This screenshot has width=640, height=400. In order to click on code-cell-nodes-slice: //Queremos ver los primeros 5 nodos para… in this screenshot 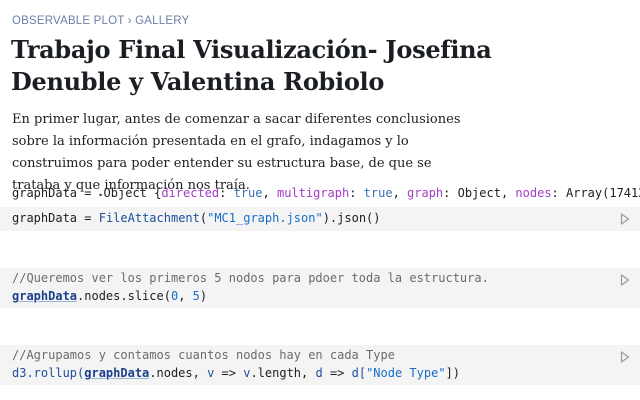, I will do `click(320, 288)`.